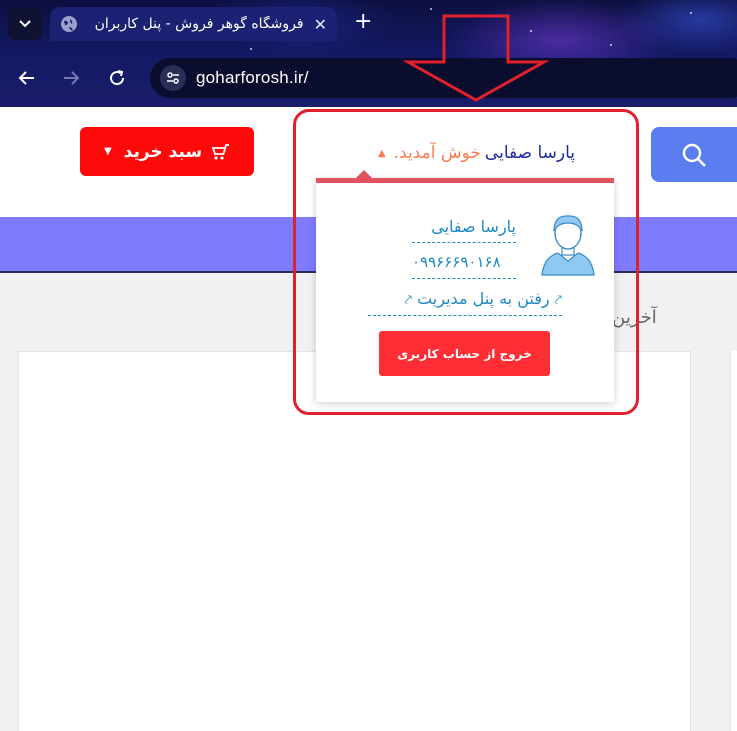  What do you see at coordinates (363, 22) in the screenshot?
I see `new-tab-button: +` at bounding box center [363, 22].